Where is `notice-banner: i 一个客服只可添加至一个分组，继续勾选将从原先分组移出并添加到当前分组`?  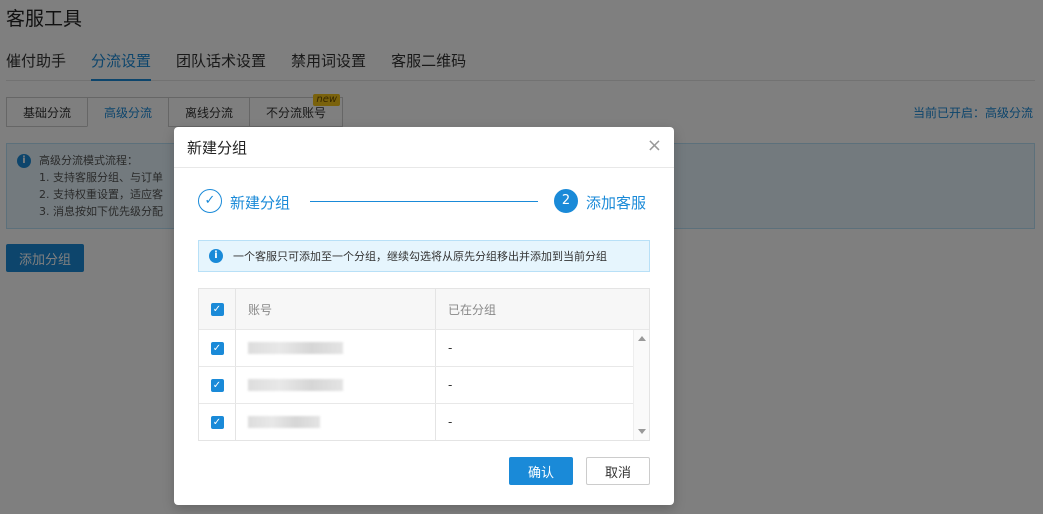
notice-banner: i 一个客服只可添加至一个分组，继续勾选将从原先分组移出并添加到当前分组 is located at coordinates (424, 256).